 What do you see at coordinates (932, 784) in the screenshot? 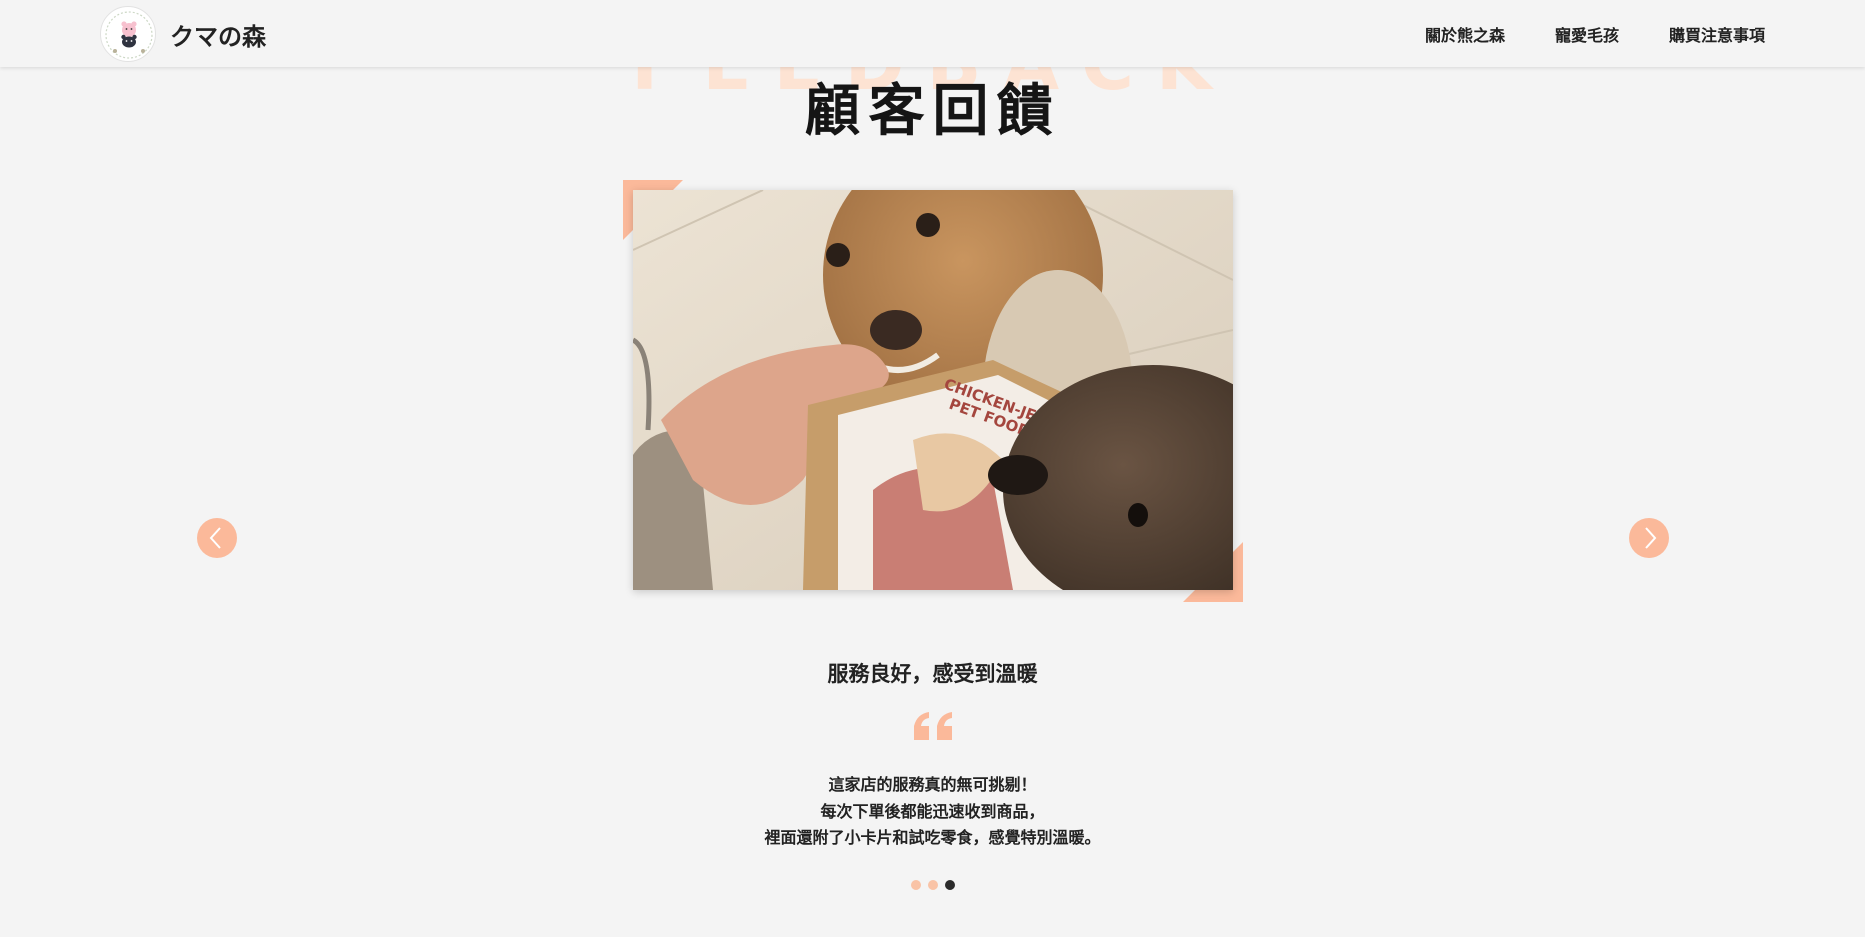
I see `review-line: 這家店的服務真的無可挑剔！` at bounding box center [932, 784].